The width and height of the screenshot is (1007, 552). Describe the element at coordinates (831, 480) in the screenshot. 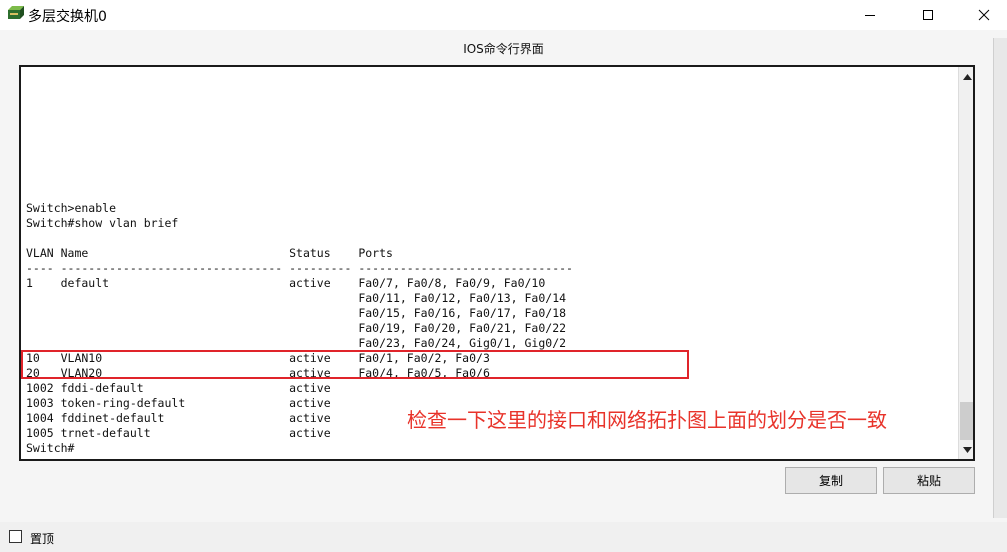

I see `copy-button: 复制` at that location.